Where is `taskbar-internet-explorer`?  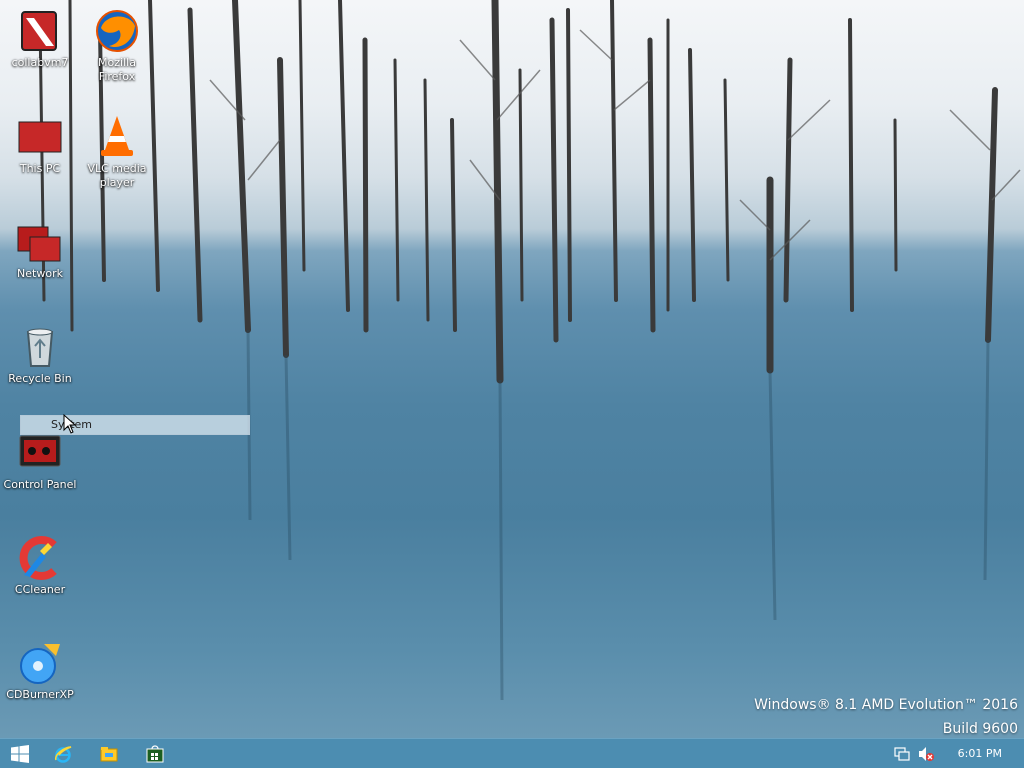
taskbar-internet-explorer is located at coordinates (63, 754).